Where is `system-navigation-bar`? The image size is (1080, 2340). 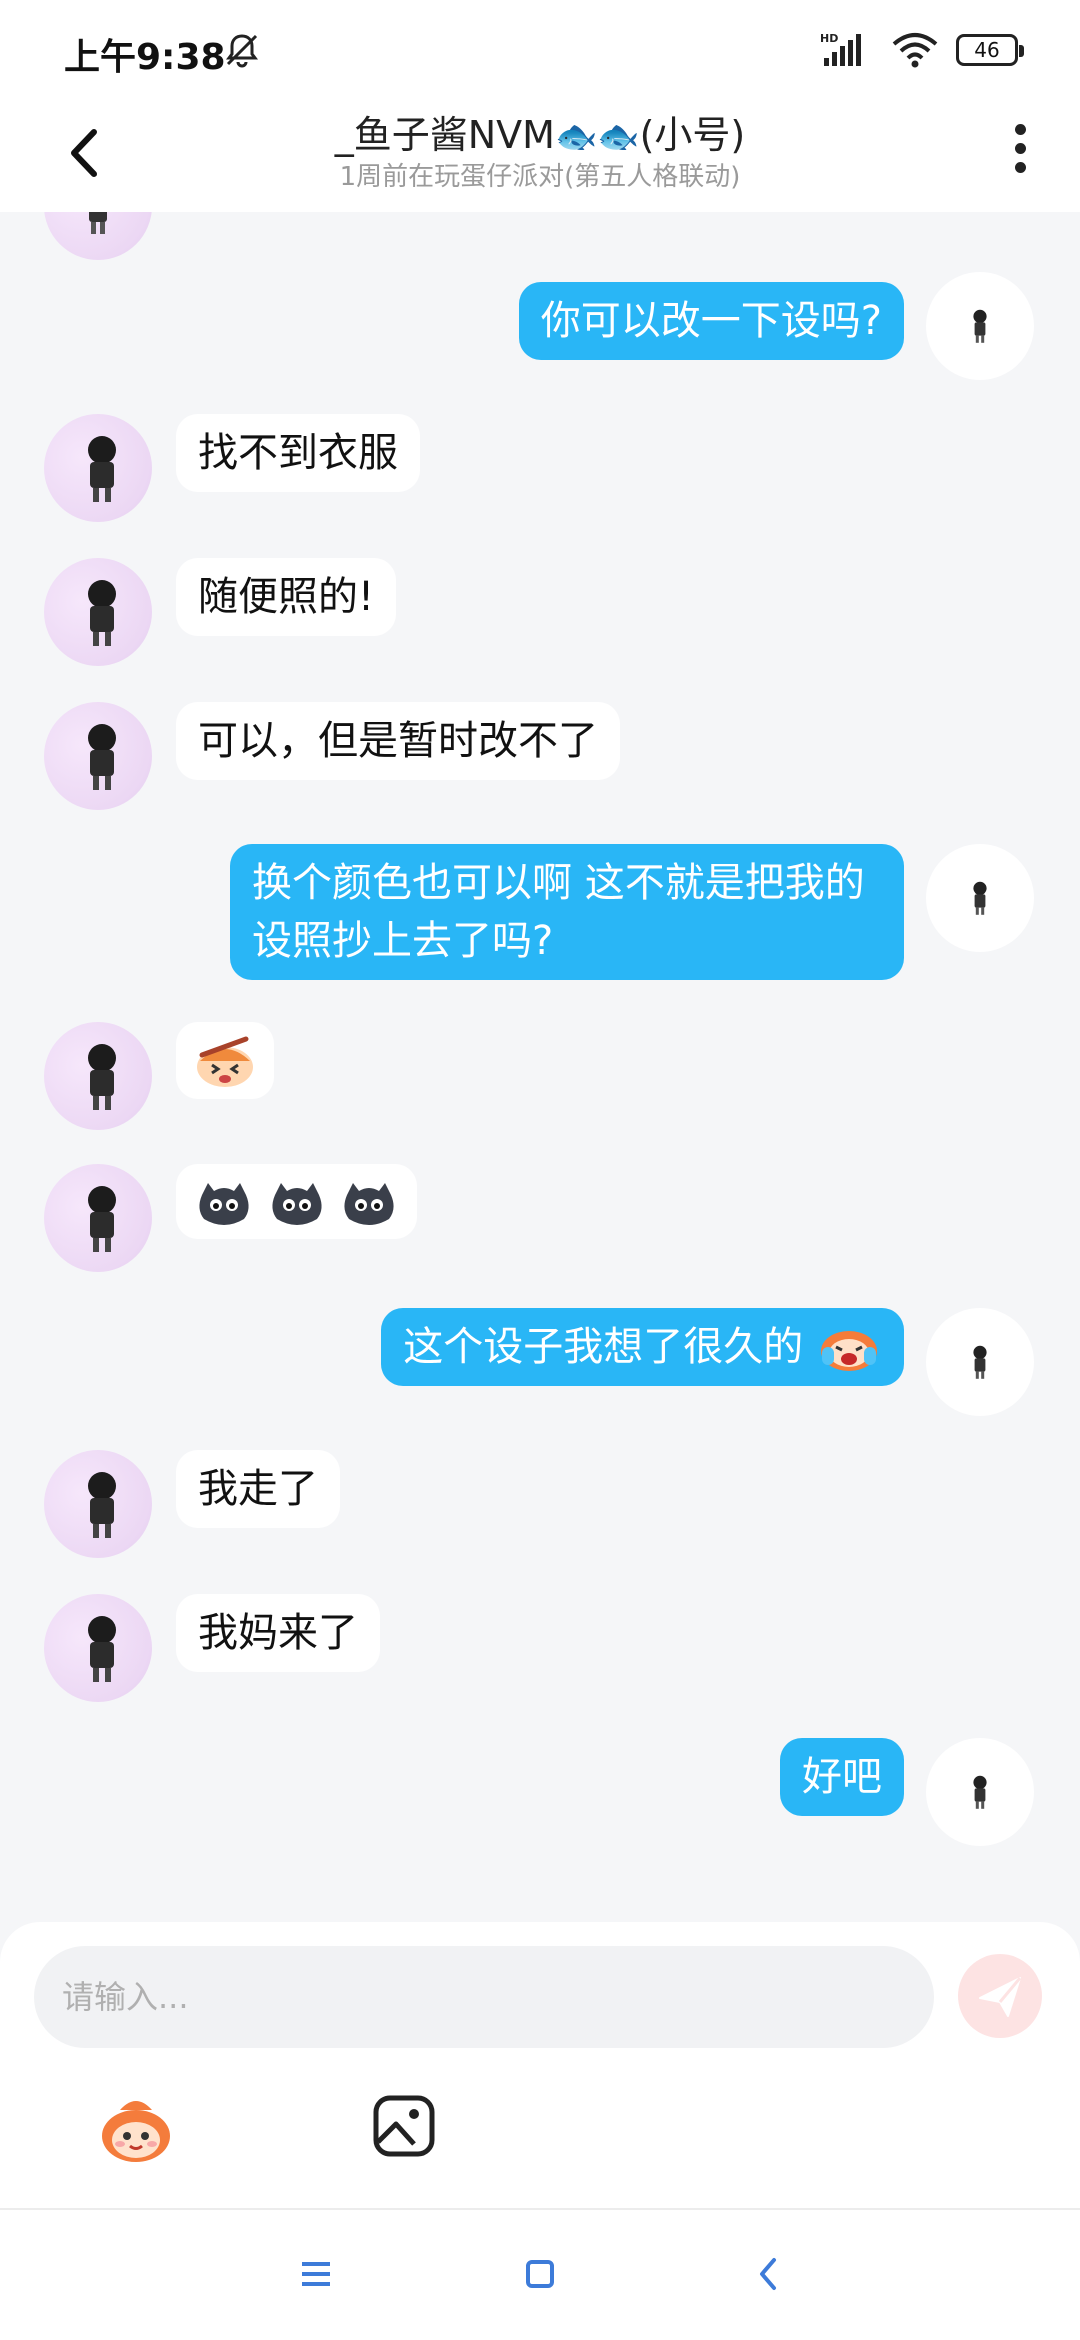 system-navigation-bar is located at coordinates (540, 2275).